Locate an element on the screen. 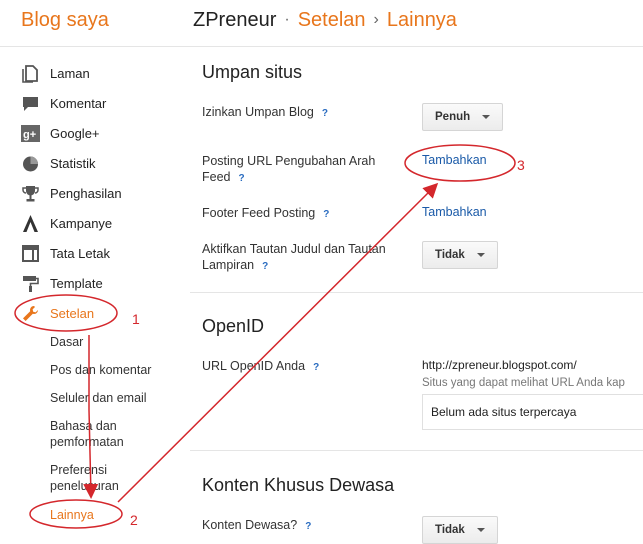 Image resolution: width=643 pixels, height=544 pixels. annotation-circle-lainnya is located at coordinates (76, 514).